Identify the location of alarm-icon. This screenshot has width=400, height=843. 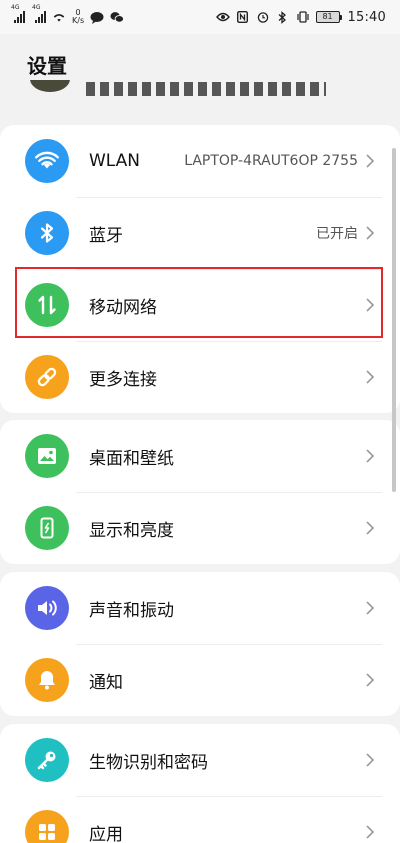
(263, 17).